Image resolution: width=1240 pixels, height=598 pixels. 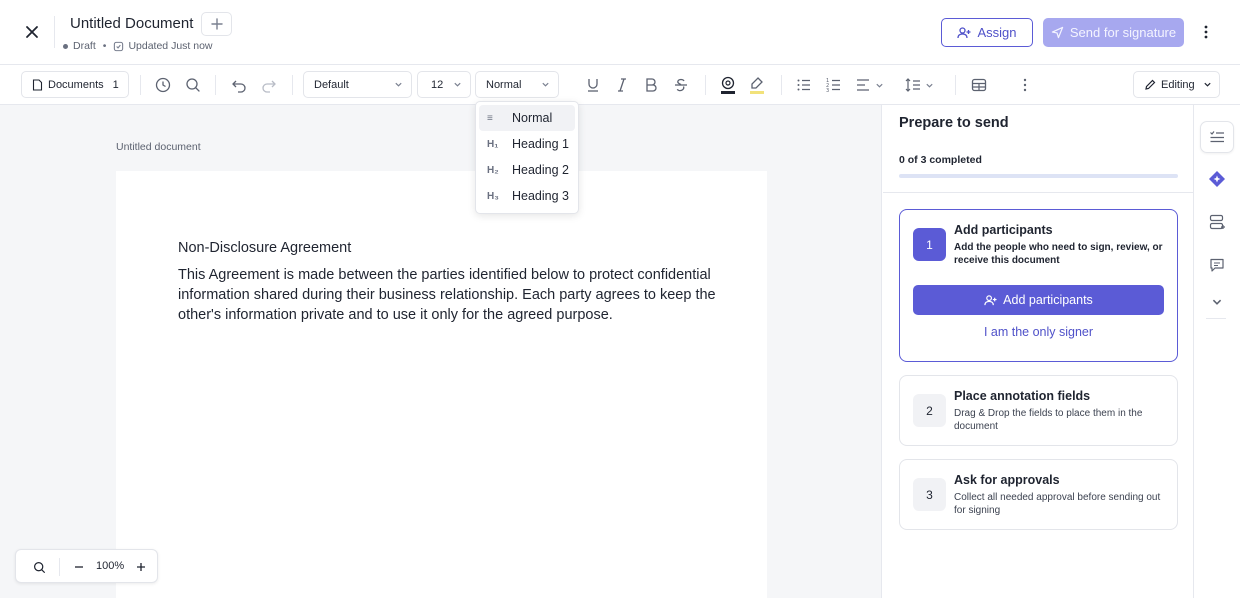 I want to click on line-spacing-icon, so click(x=912, y=85).